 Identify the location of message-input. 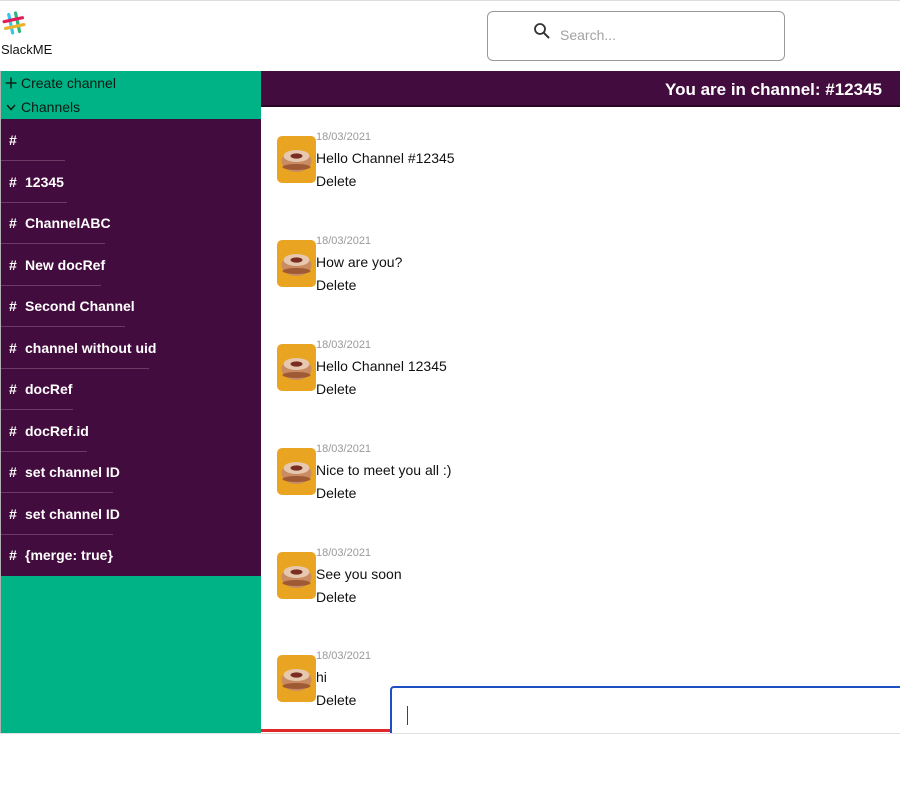
(646, 716).